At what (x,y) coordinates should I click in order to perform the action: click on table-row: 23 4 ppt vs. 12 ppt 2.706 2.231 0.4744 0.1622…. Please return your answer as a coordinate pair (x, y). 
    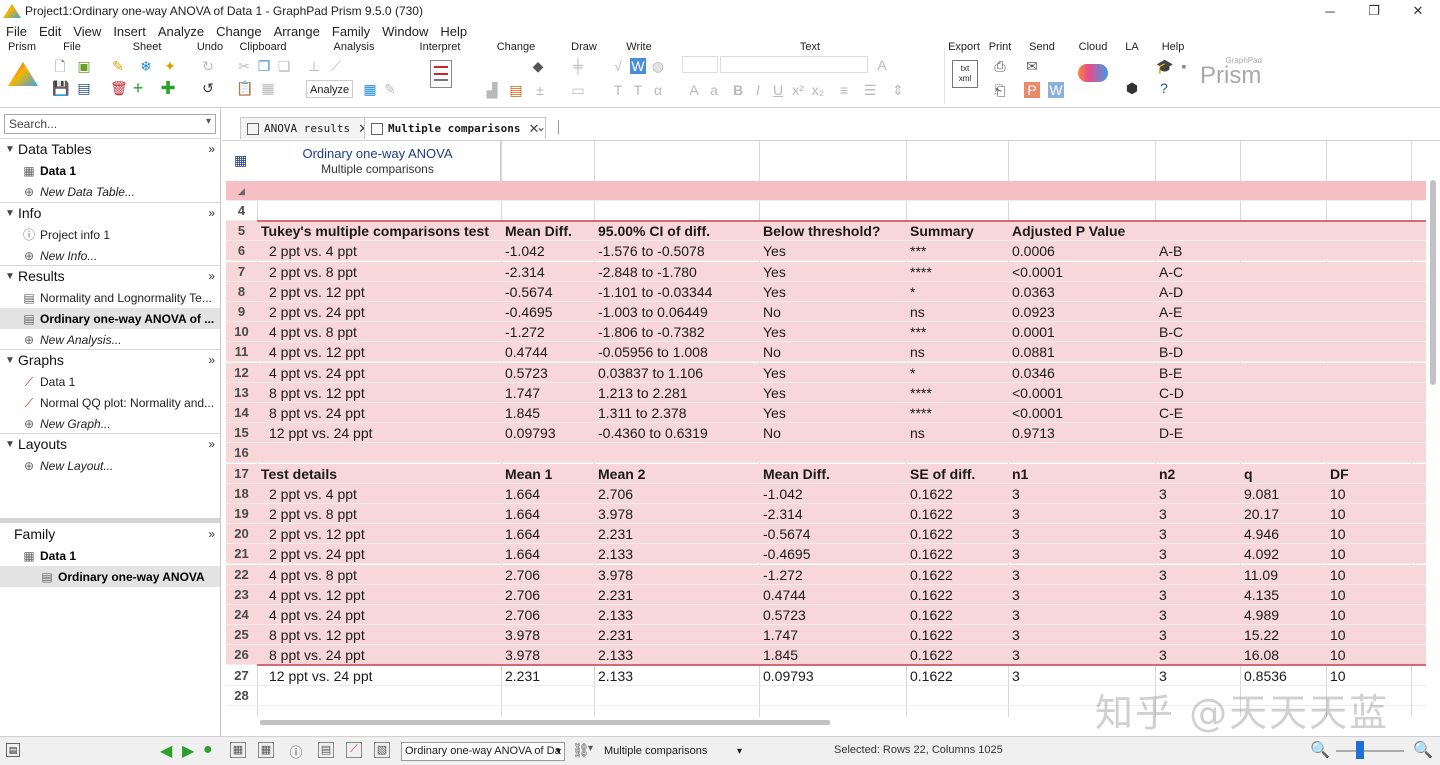
    Looking at the image, I should click on (826, 594).